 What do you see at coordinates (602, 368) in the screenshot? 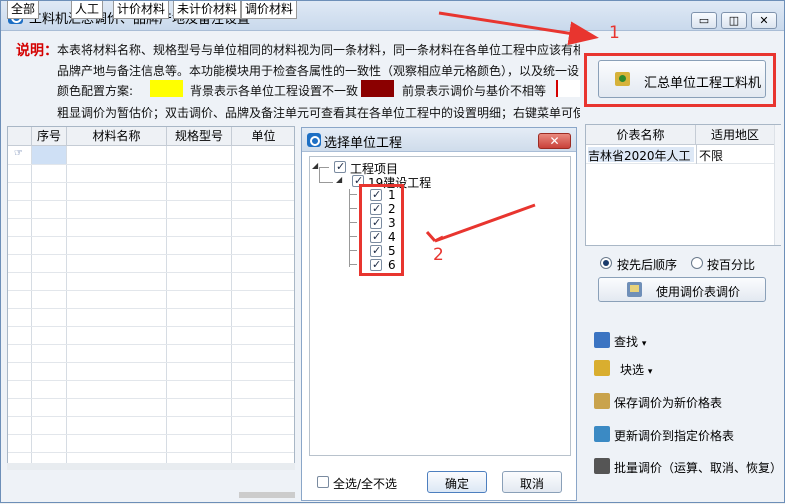
I see `block-select-icon` at bounding box center [602, 368].